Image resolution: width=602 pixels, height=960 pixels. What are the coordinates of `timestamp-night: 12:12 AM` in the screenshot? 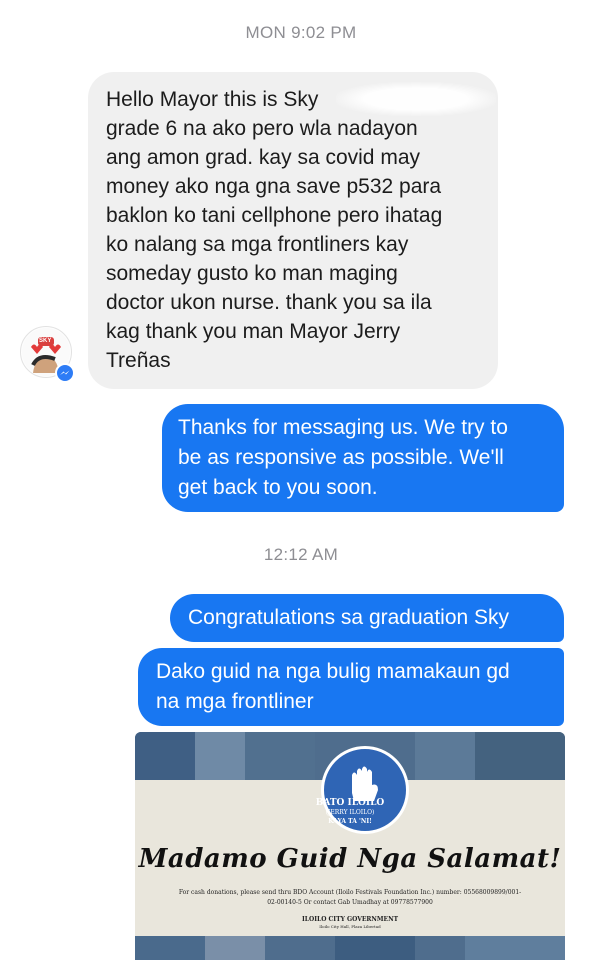 It's located at (301, 554).